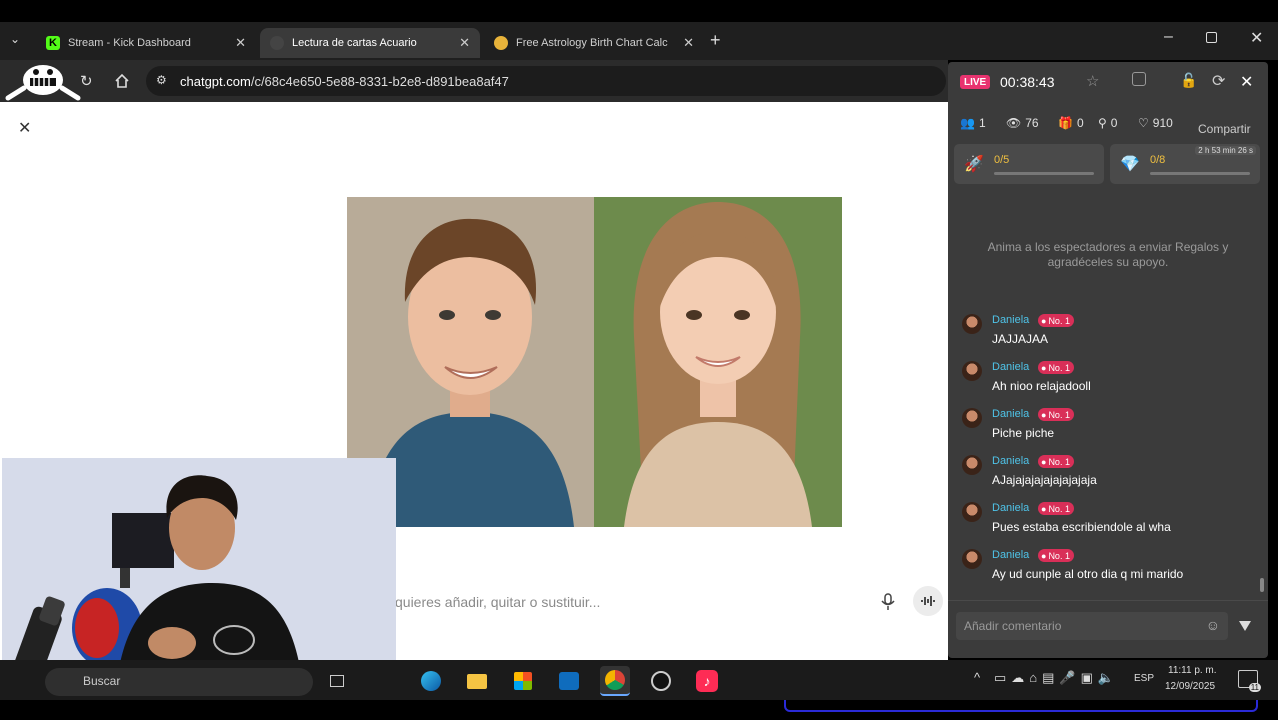  I want to click on lock-icon: 🔓, so click(1188, 80).